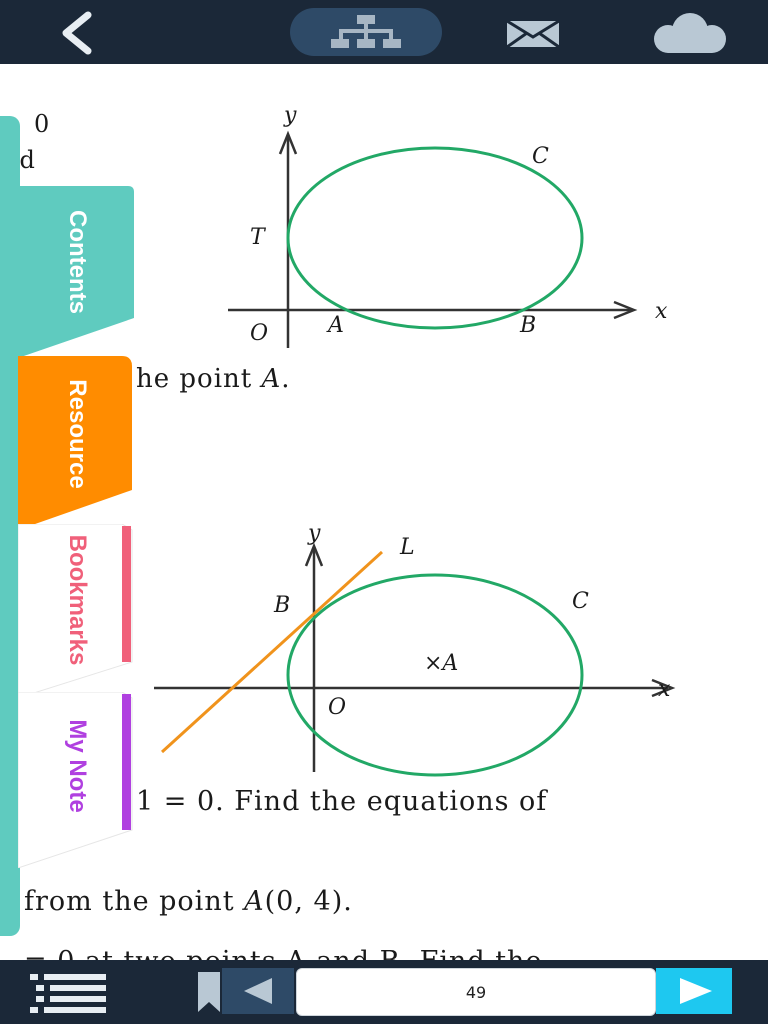 The height and width of the screenshot is (1024, 768). What do you see at coordinates (407, 547) in the screenshot?
I see `label-l: L` at bounding box center [407, 547].